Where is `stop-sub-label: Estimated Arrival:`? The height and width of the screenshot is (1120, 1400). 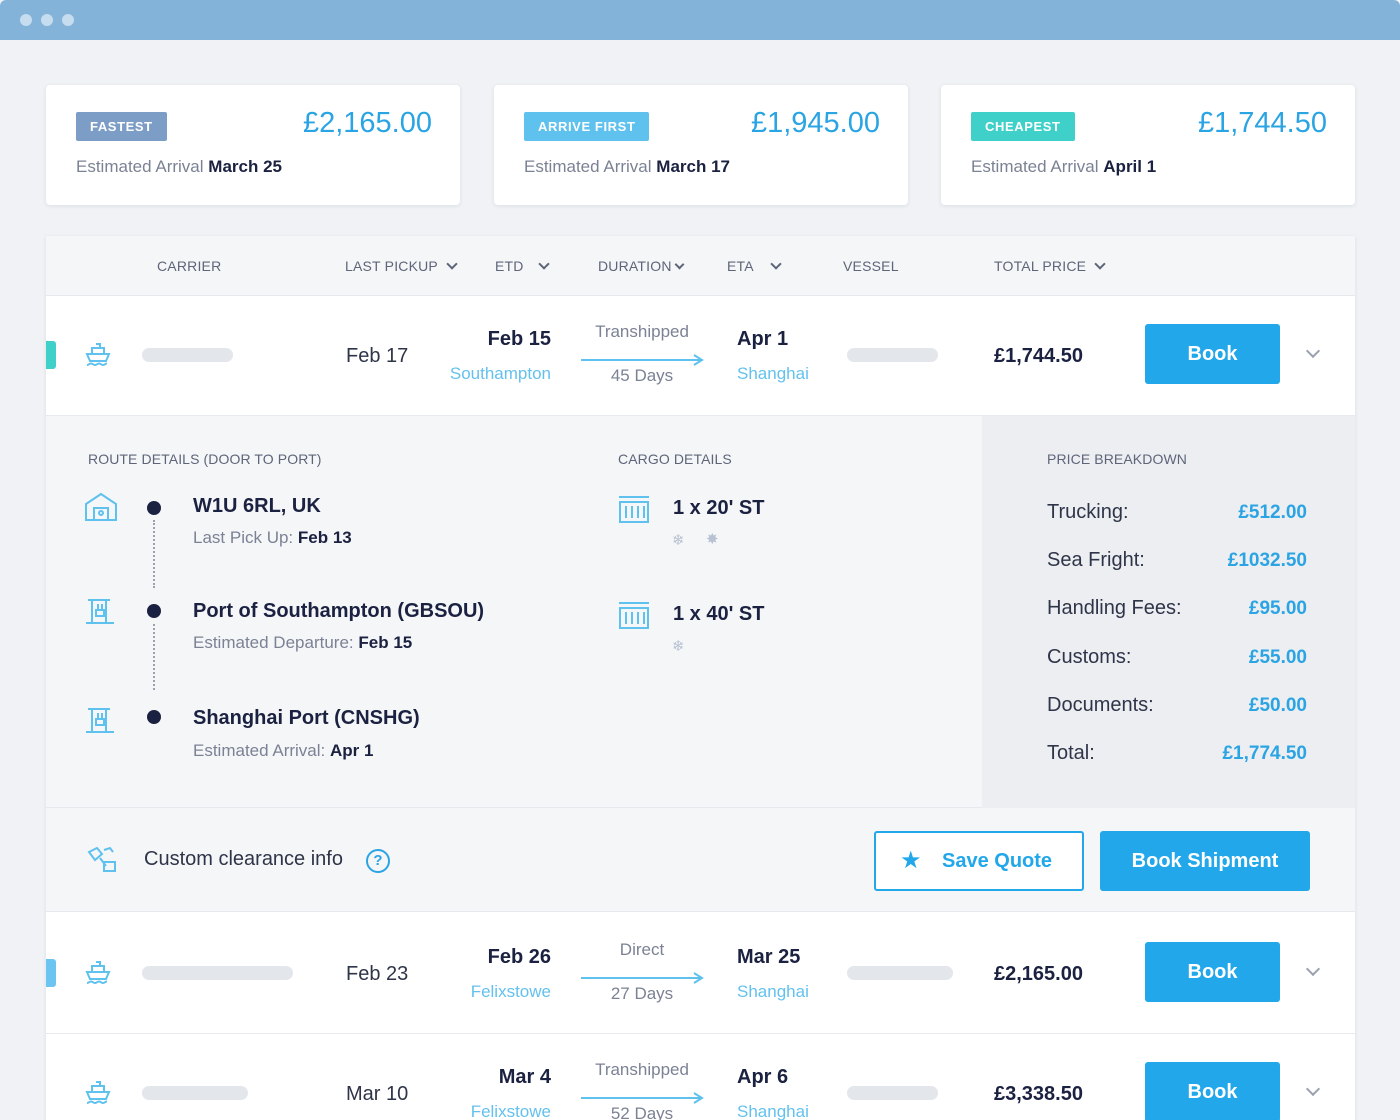 stop-sub-label: Estimated Arrival: is located at coordinates (259, 750).